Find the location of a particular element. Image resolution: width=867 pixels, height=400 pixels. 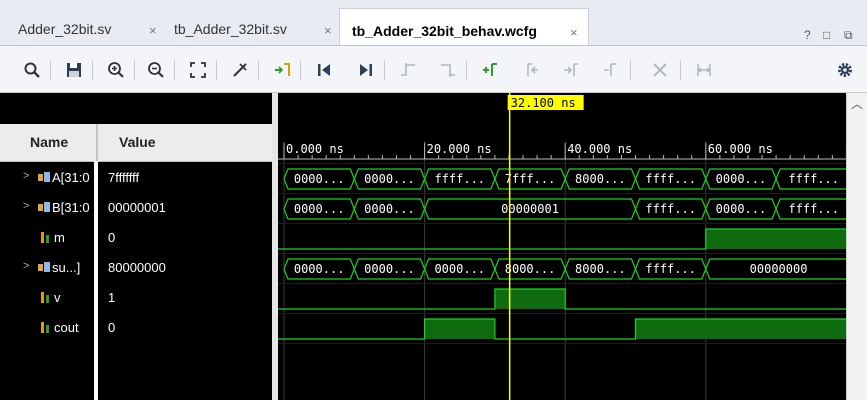

cursor-to-zoom-icon is located at coordinates (240, 70).